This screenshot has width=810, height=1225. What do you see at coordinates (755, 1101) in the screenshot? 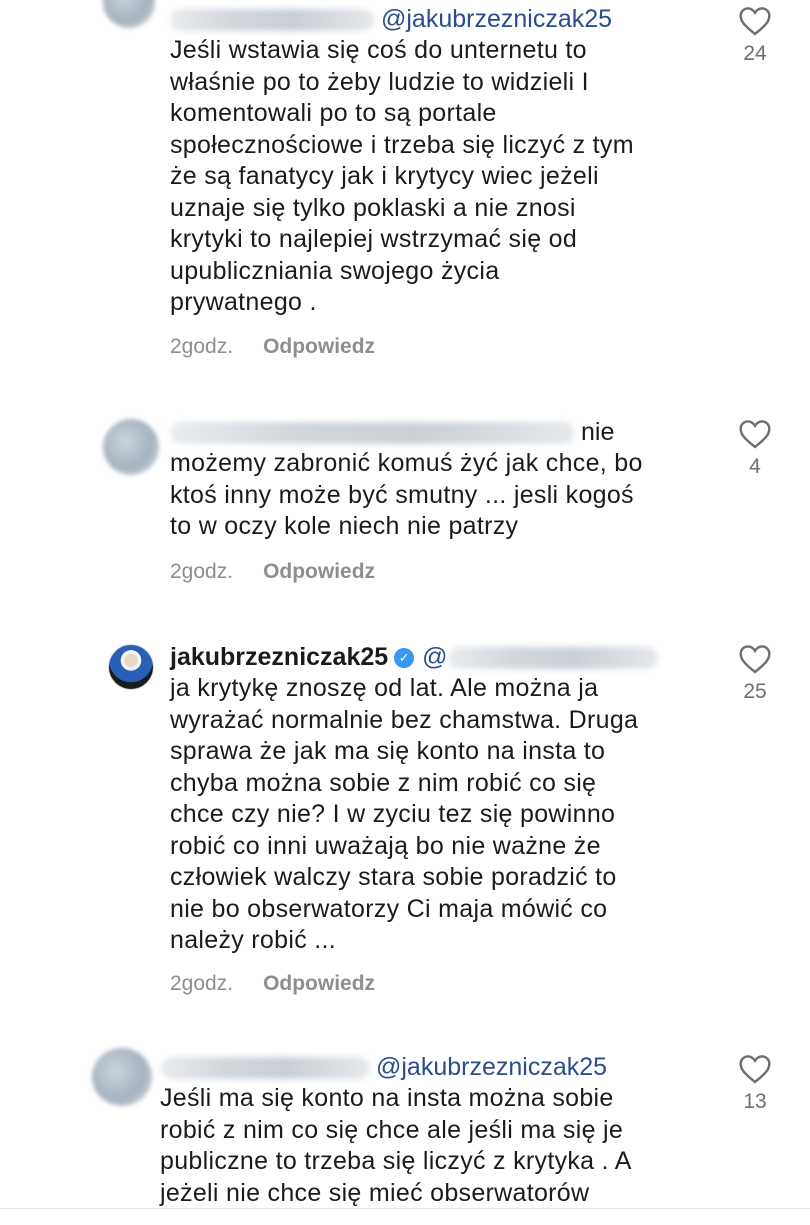
I see `like-count: 13` at bounding box center [755, 1101].